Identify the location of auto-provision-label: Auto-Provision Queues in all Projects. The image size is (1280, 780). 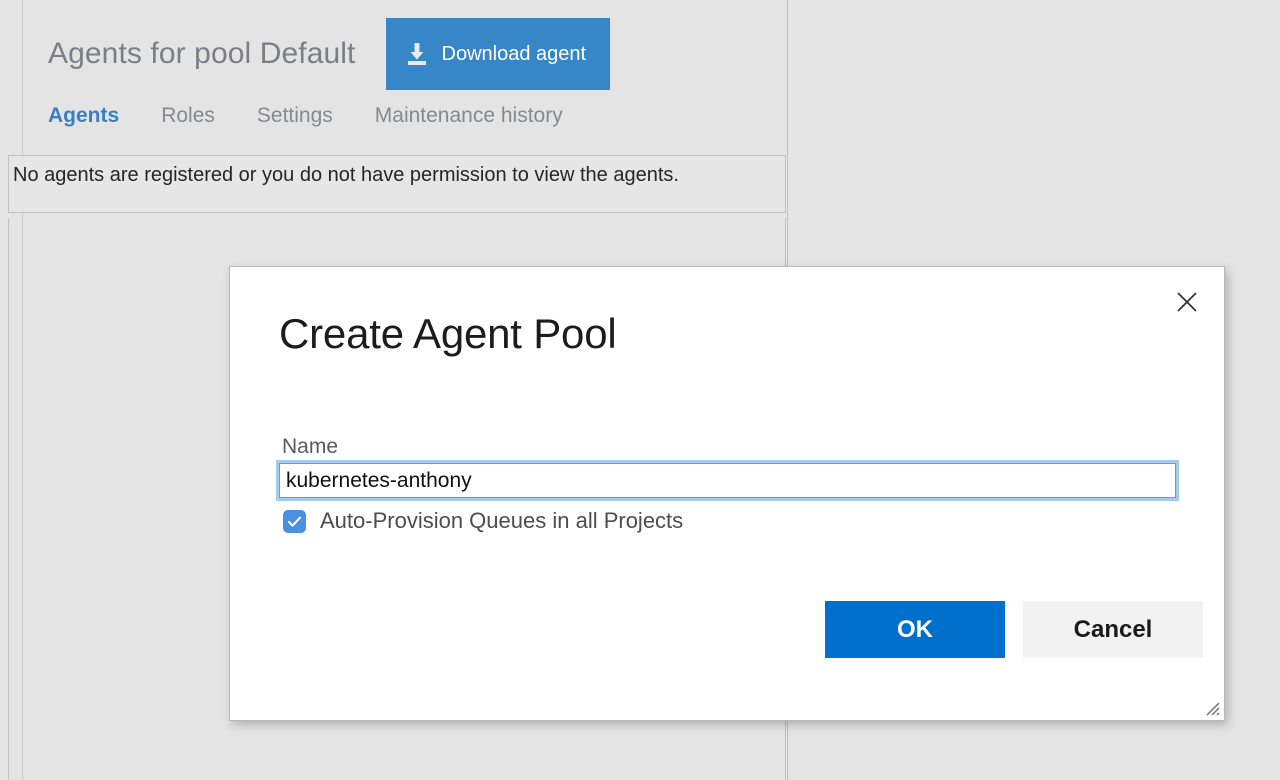
(501, 521).